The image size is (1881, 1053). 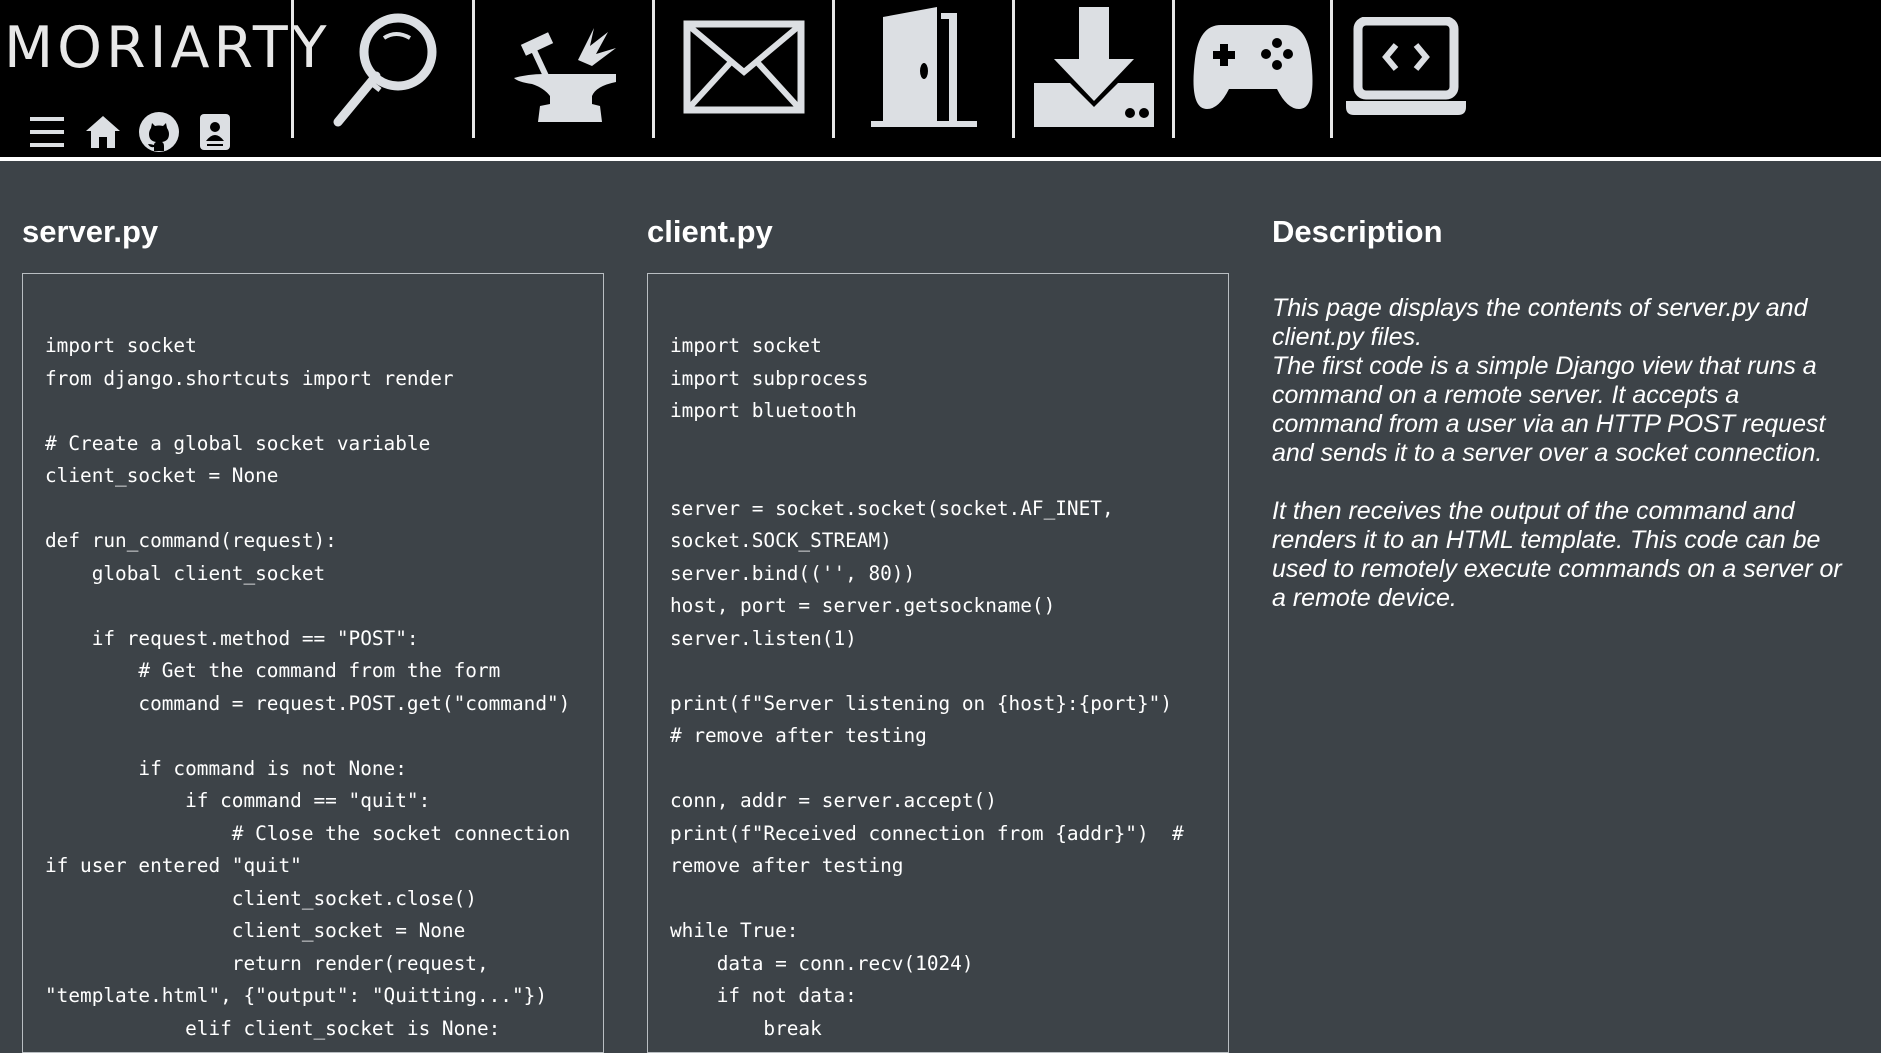 I want to click on nav-item-games, so click(x=1252, y=69).